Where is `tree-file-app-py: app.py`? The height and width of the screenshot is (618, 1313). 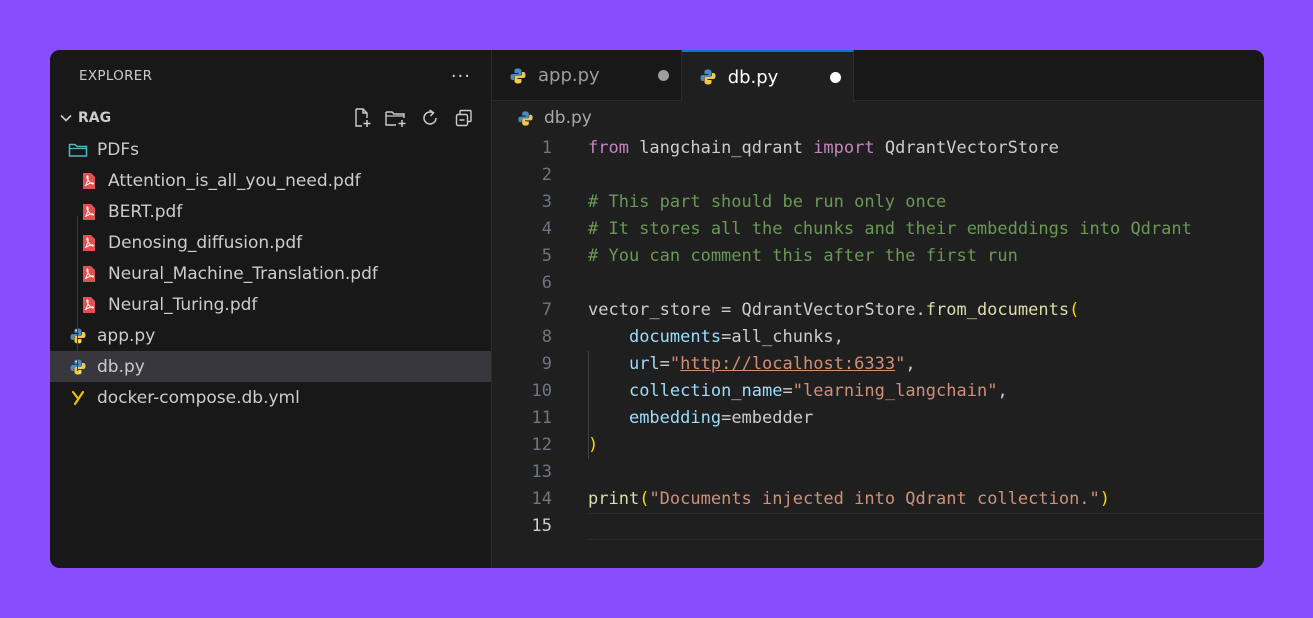 tree-file-app-py: app.py is located at coordinates (270, 335).